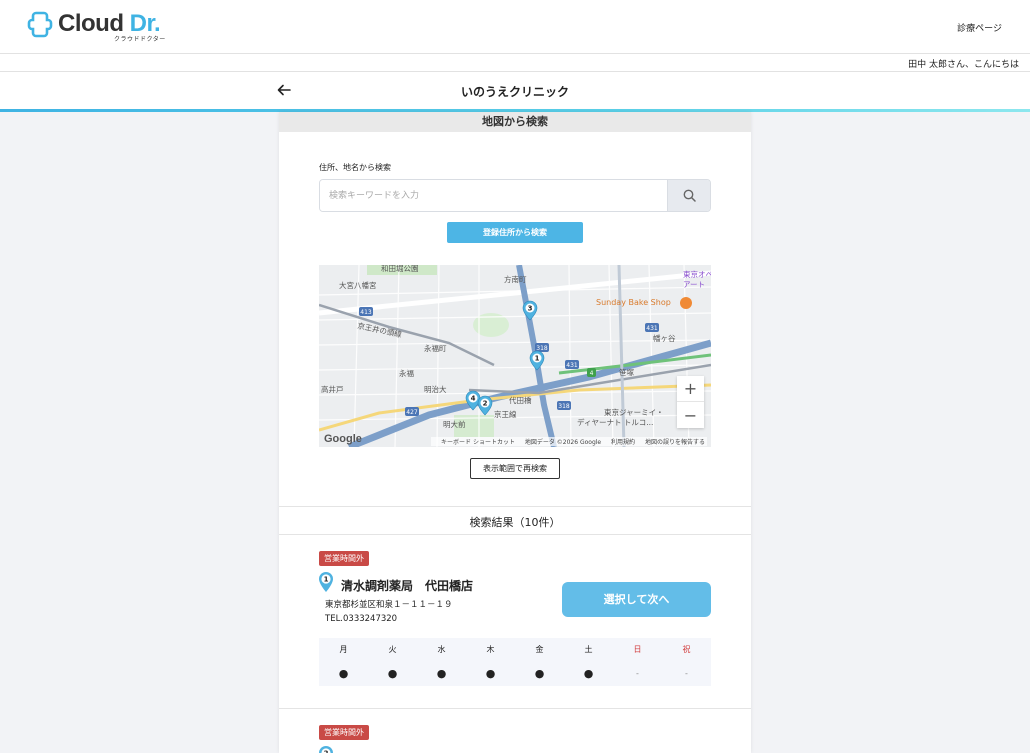  What do you see at coordinates (515, 63) in the screenshot?
I see `greeting-bar: 田中 太郎さん、こんにちは` at bounding box center [515, 63].